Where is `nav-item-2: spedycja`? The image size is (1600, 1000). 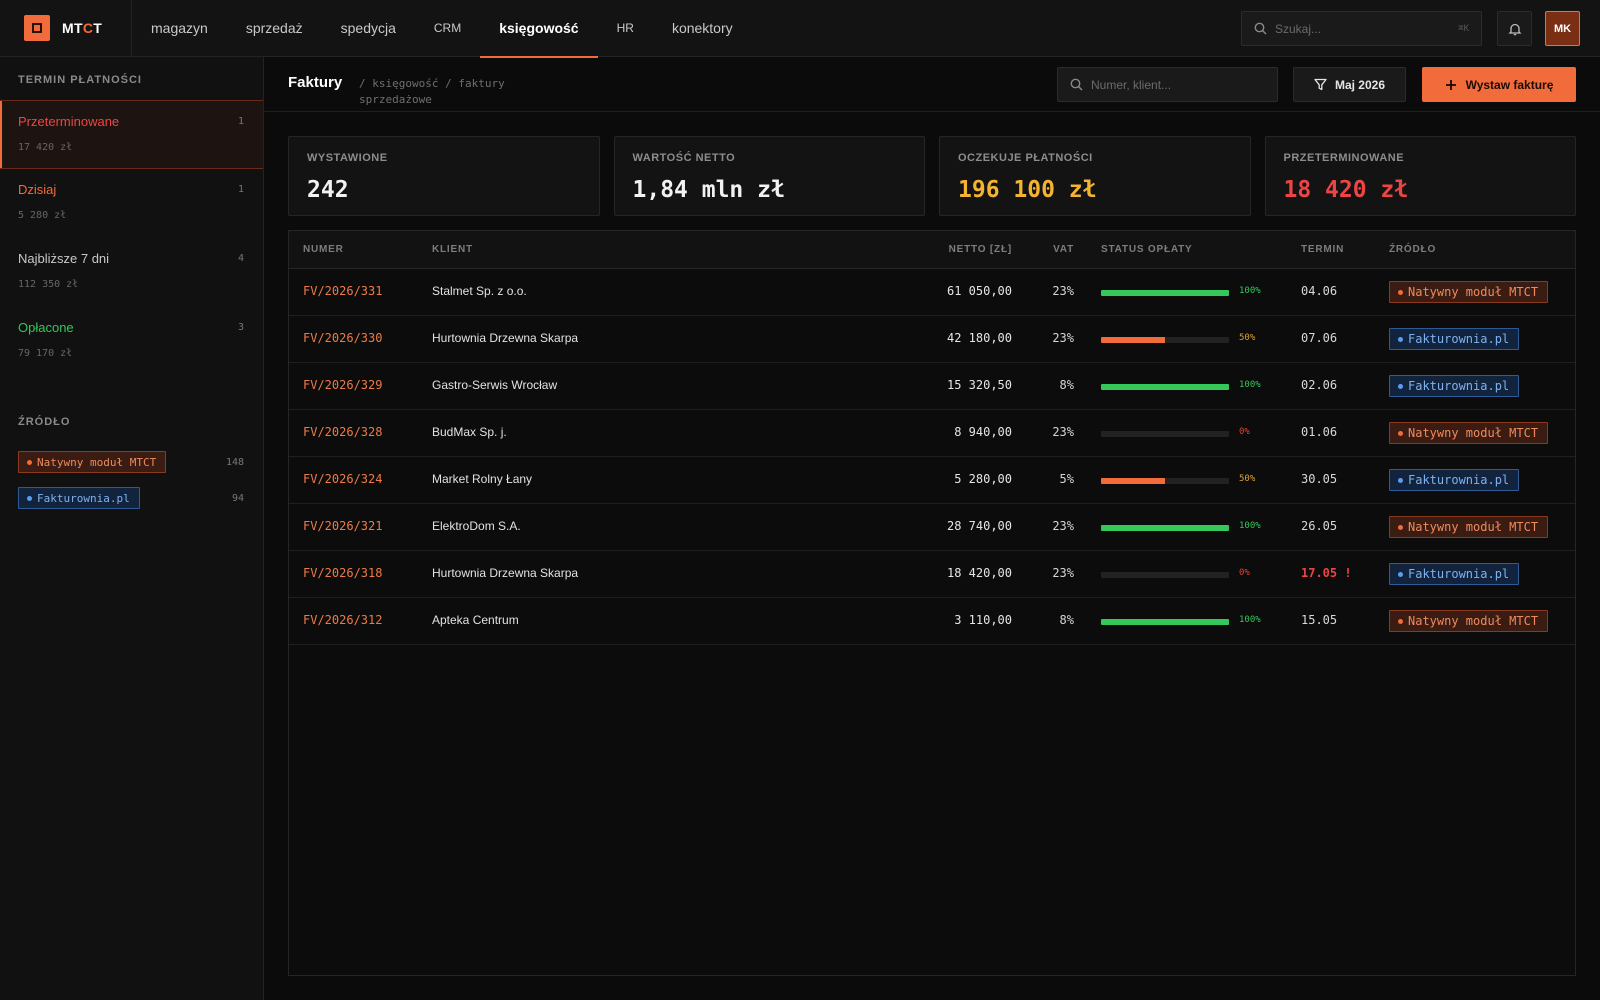
nav-item-2: spedycja is located at coordinates (368, 28).